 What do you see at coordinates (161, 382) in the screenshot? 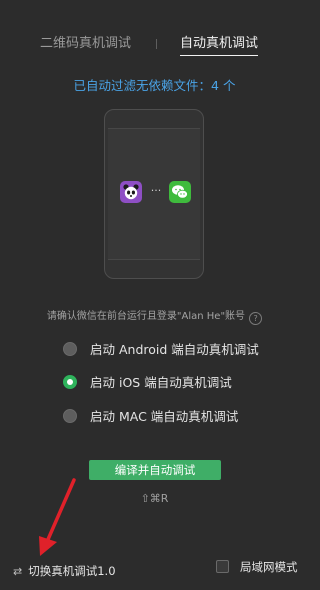
I see `option-ios-label: 启动 iOS 端自动真机调试` at bounding box center [161, 382].